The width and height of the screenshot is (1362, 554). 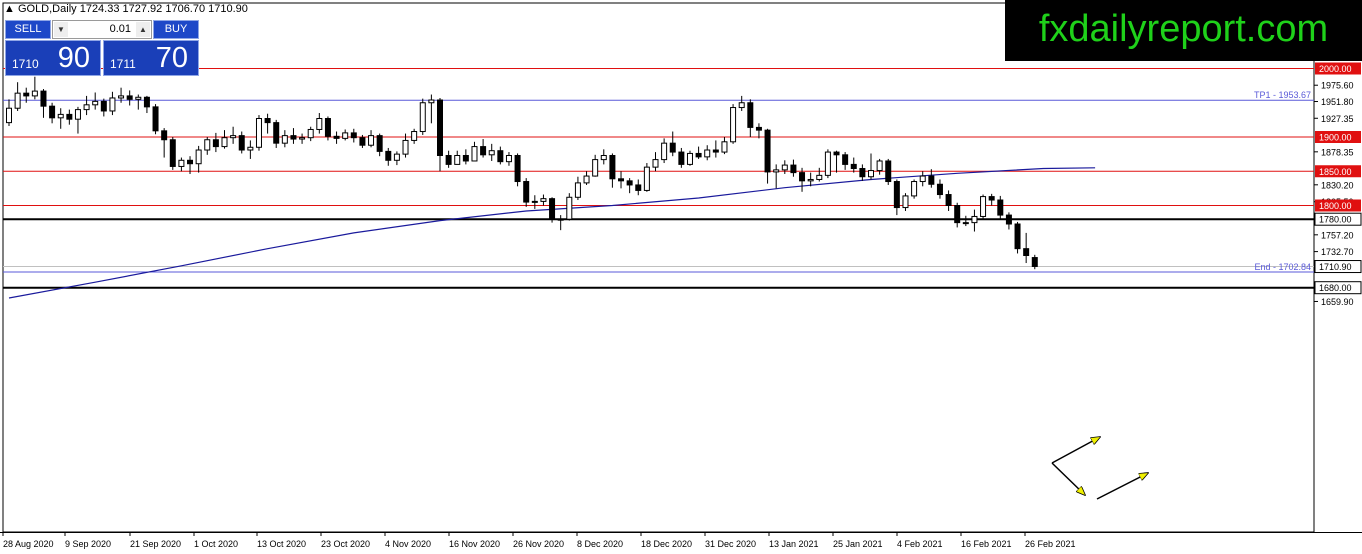 I want to click on x-tick-label: 4 Nov 2020, so click(x=408, y=544).